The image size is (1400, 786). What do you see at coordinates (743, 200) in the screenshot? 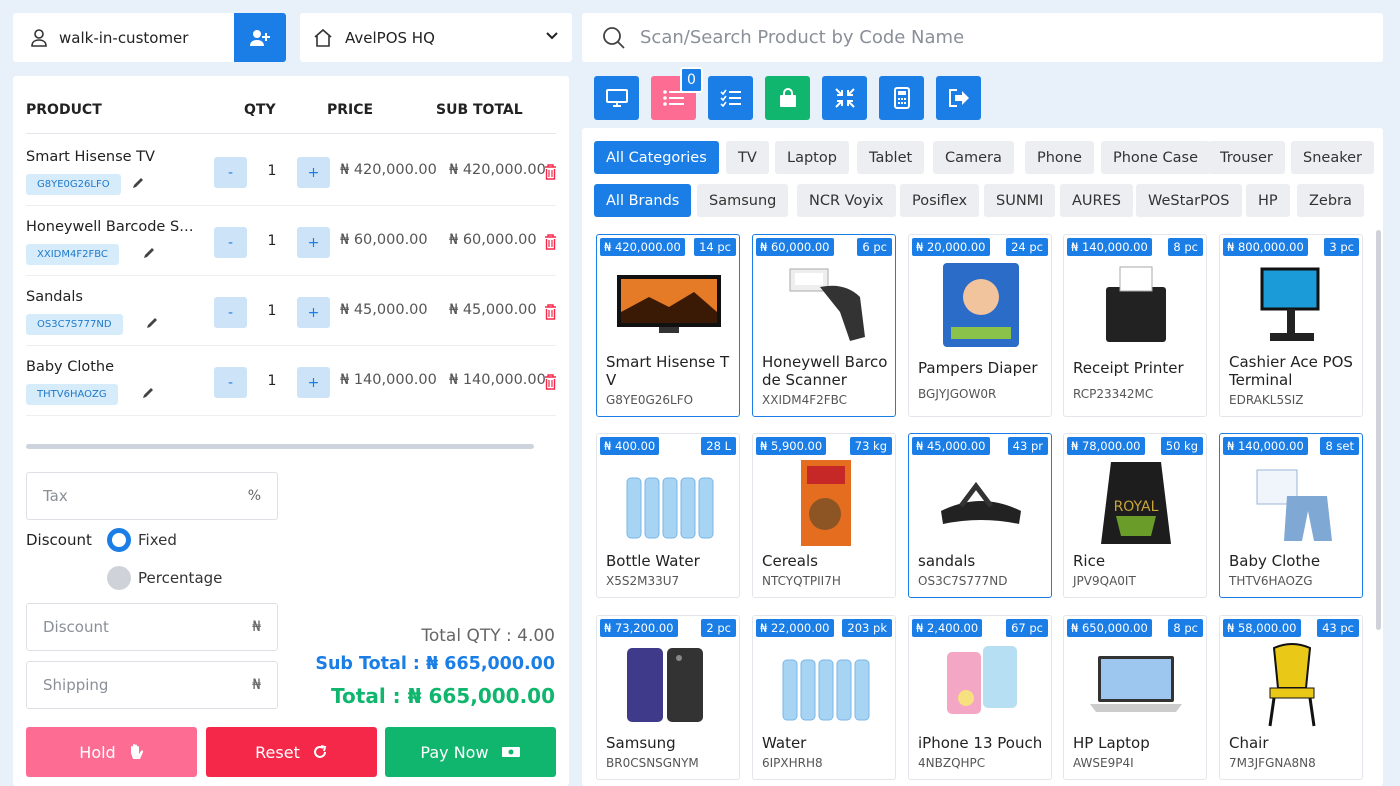
I see `brand-chip: Samsung` at bounding box center [743, 200].